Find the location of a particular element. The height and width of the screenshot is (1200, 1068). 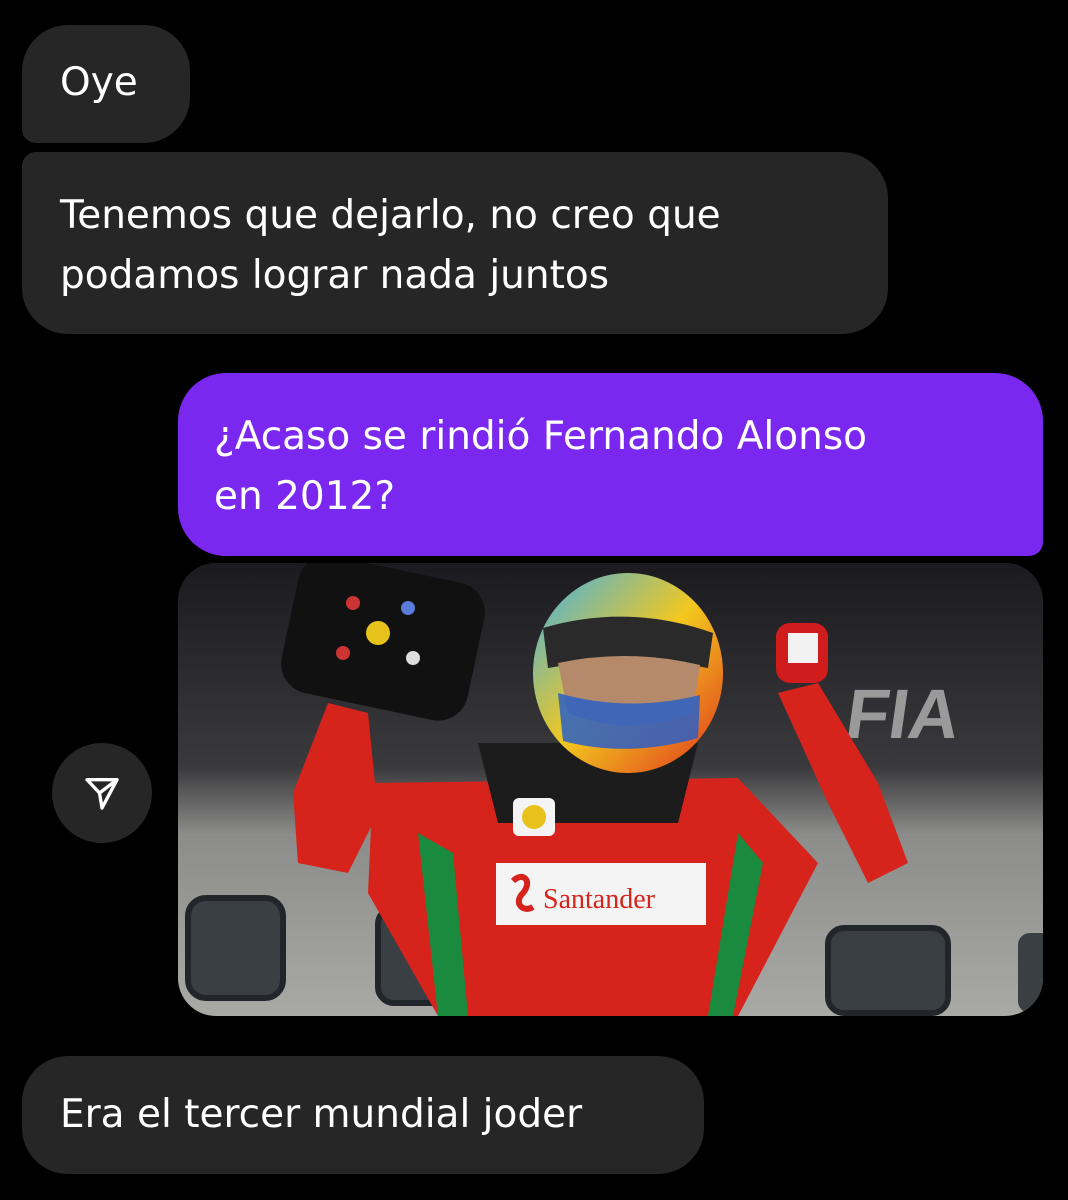

message-text-line-1: ¿Acaso se rindió Fernando Alonso is located at coordinates (541, 436).